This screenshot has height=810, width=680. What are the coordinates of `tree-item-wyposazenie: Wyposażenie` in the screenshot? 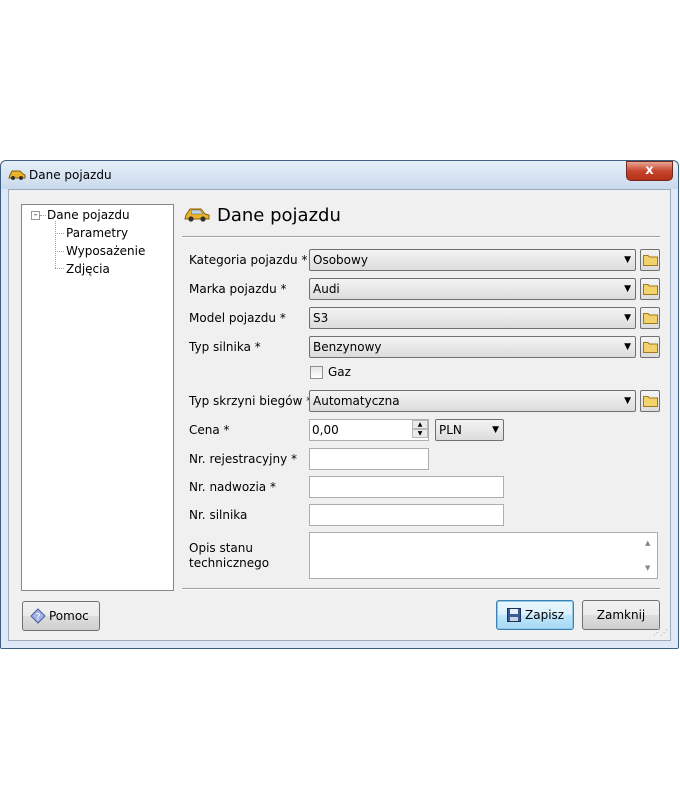 It's located at (105, 251).